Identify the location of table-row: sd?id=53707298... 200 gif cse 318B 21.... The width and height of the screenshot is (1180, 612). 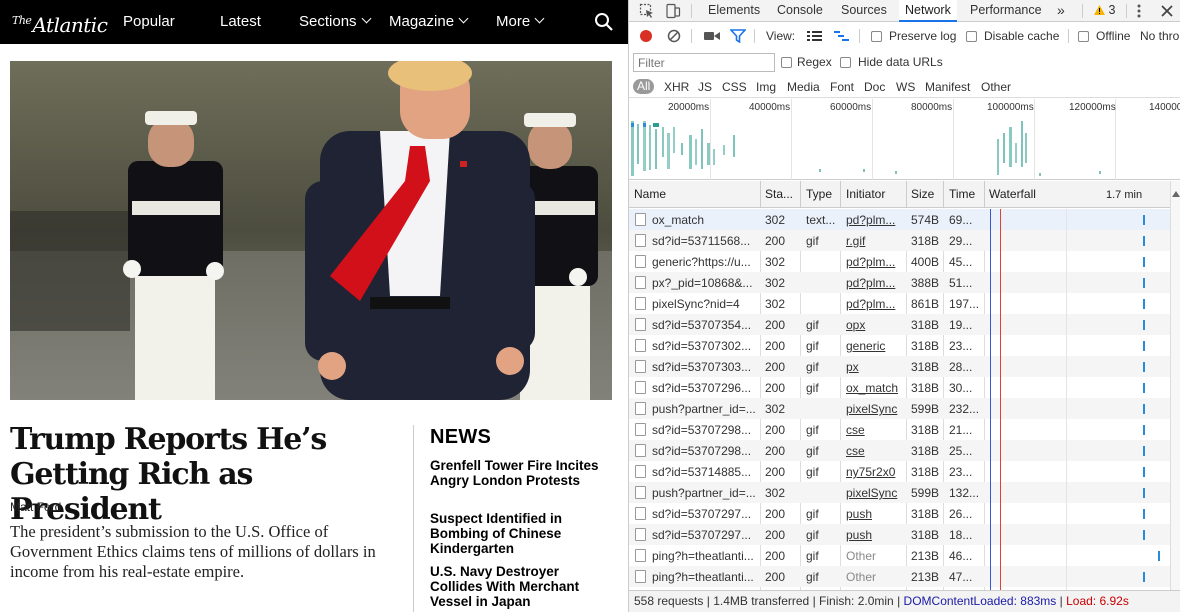
(899, 429).